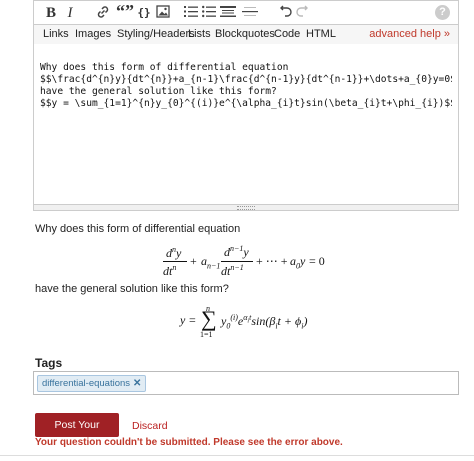 Image resolution: width=474 pixels, height=461 pixels. I want to click on tab-html: HTML, so click(321, 34).